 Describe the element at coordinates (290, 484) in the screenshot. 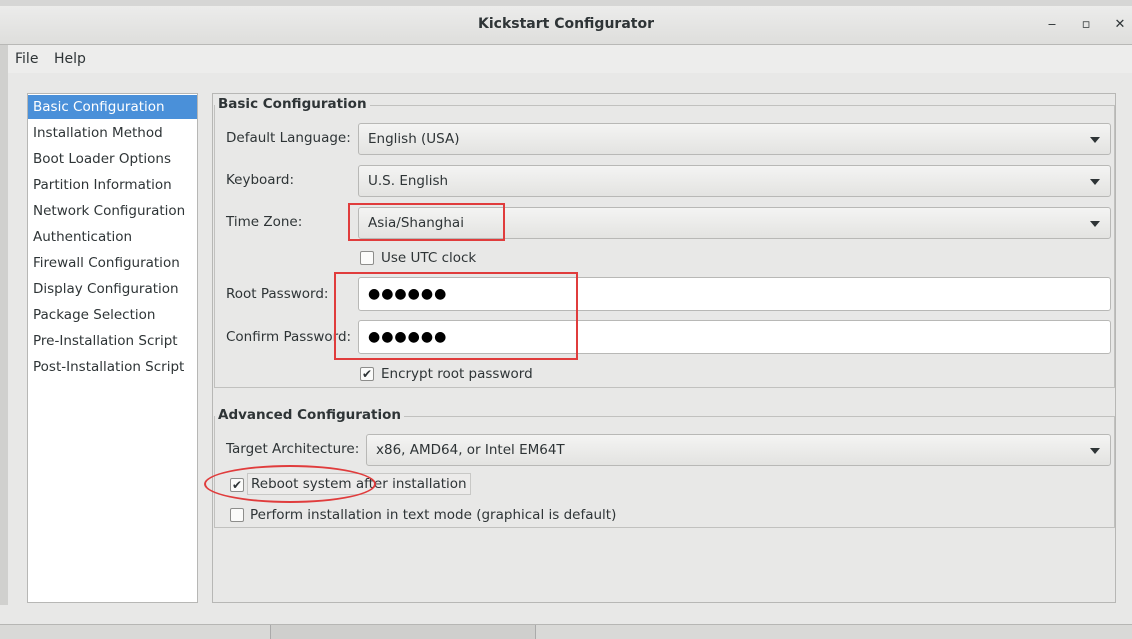

I see `annotation-reboot-ellipse` at that location.